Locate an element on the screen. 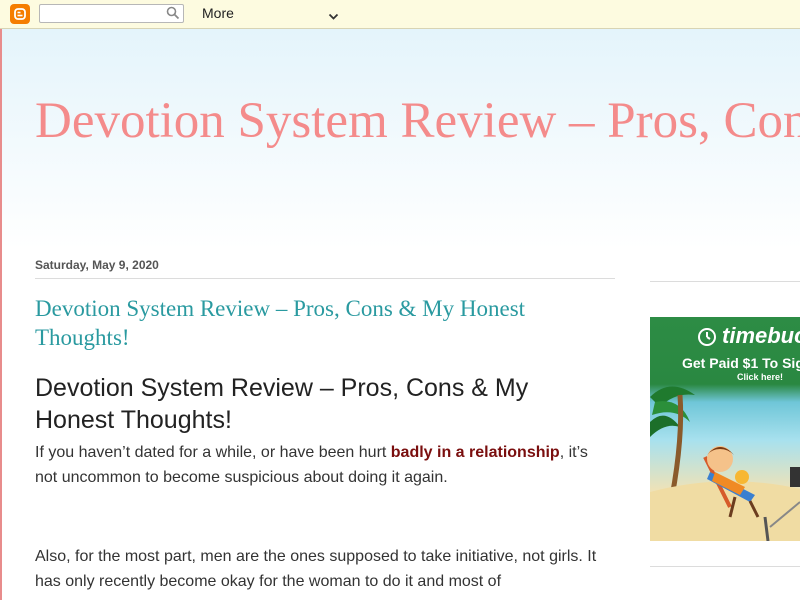 This screenshot has height=600, width=800. date-header: Saturday, May 9, 2020 is located at coordinates (97, 265).